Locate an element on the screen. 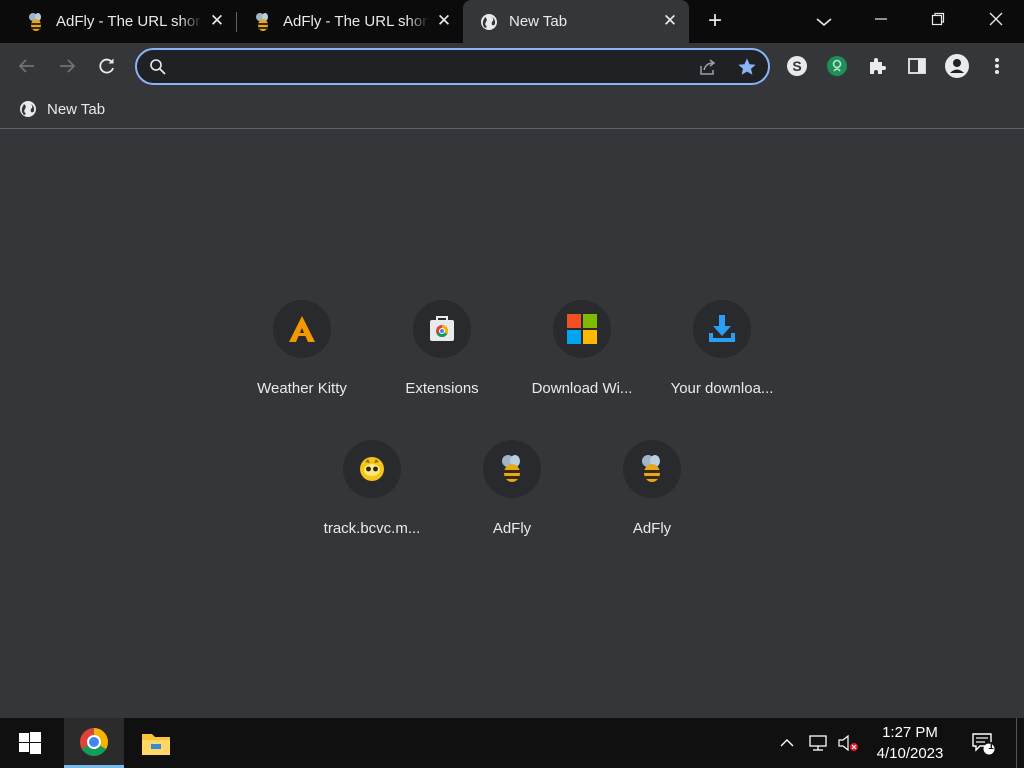 The height and width of the screenshot is (768, 1024). extension-s-icon: S is located at coordinates (797, 66).